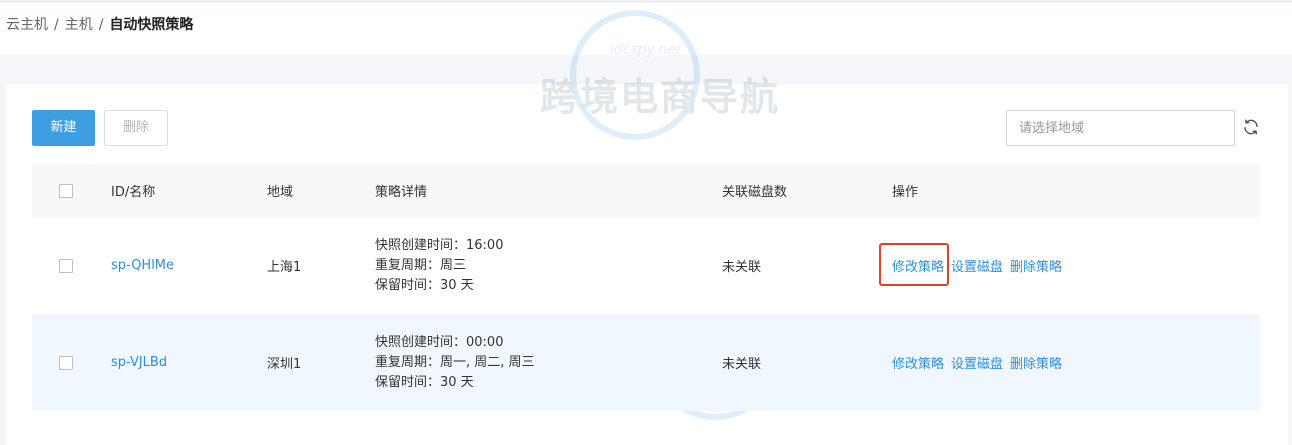 The height and width of the screenshot is (445, 1292). I want to click on policy-id-link: sp-QHlMe, so click(142, 265).